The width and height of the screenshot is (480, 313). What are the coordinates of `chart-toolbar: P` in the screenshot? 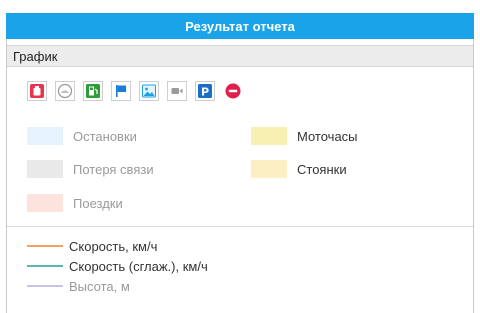 It's located at (135, 92).